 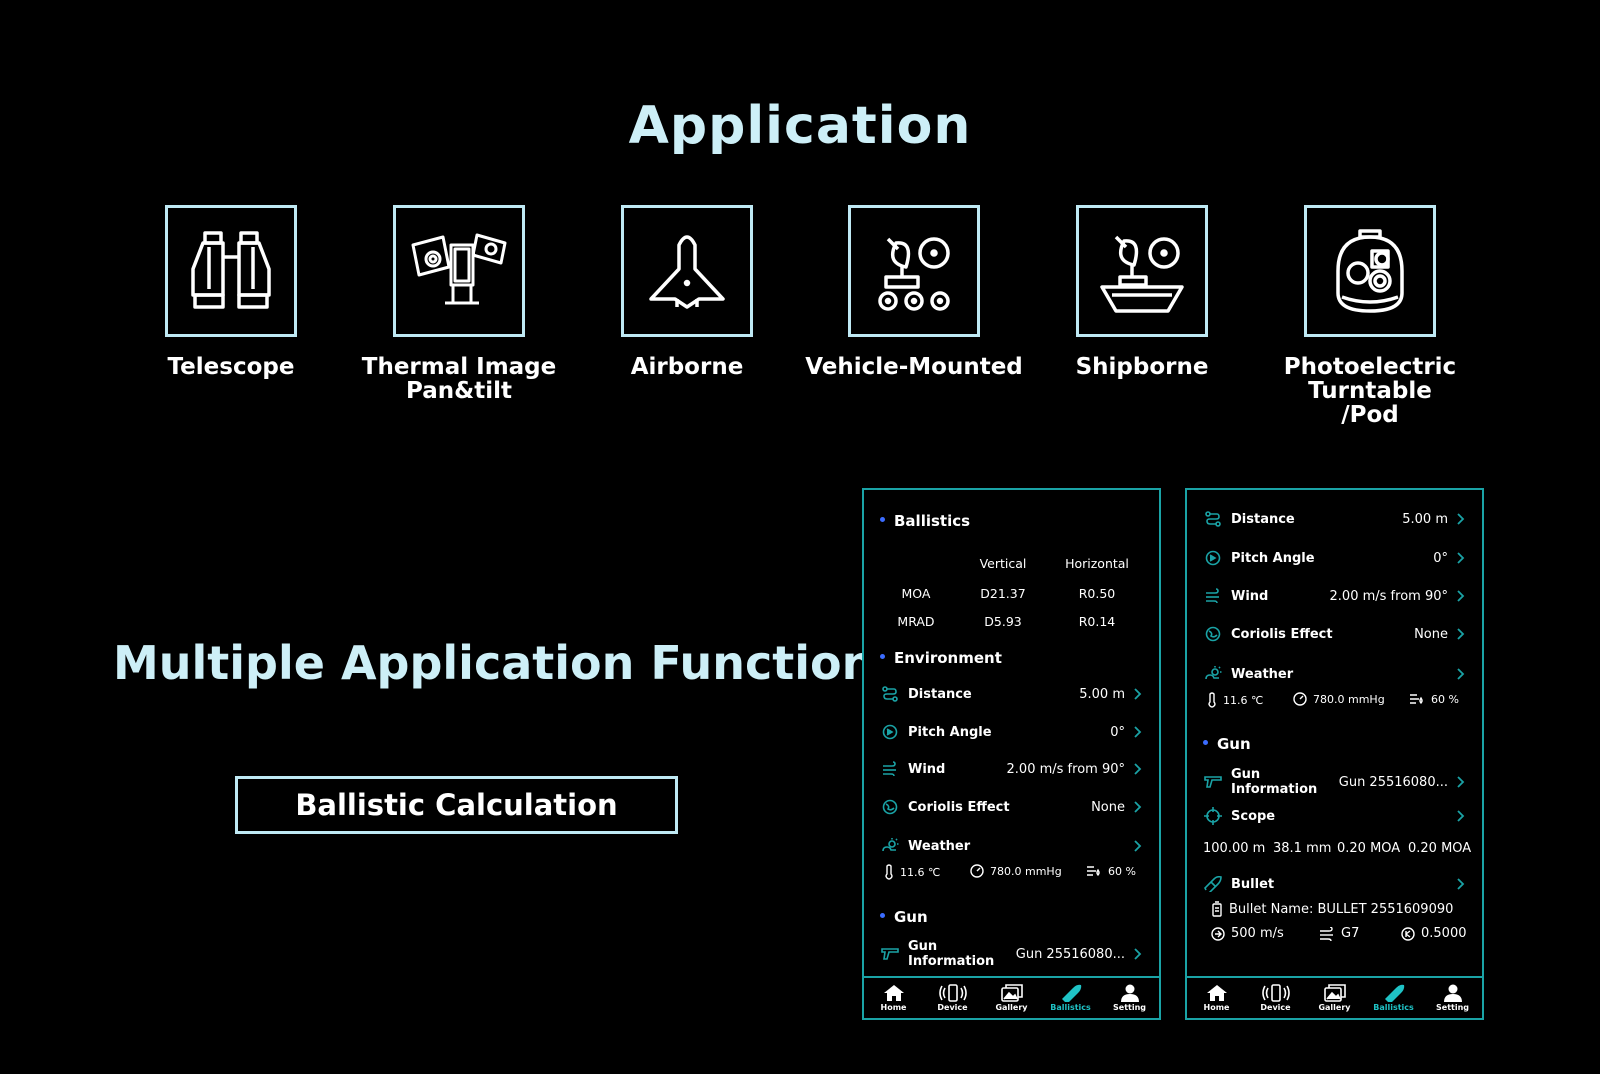 What do you see at coordinates (1218, 933) in the screenshot?
I see `velocity-icon` at bounding box center [1218, 933].